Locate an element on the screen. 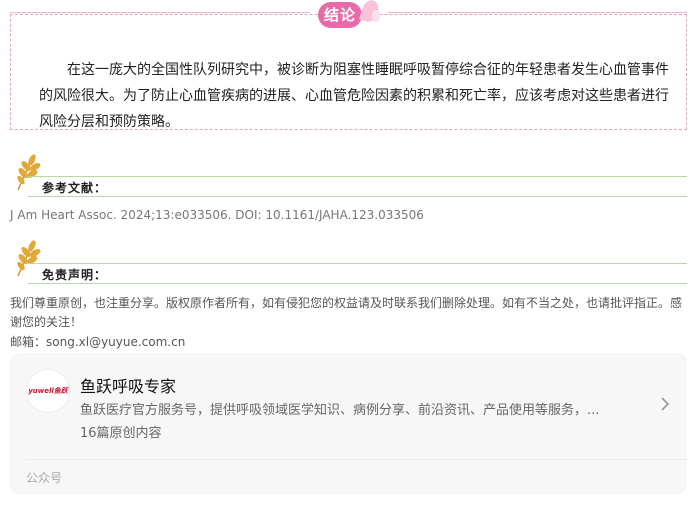 This screenshot has width=697, height=507. card-divider is located at coordinates (356, 459).